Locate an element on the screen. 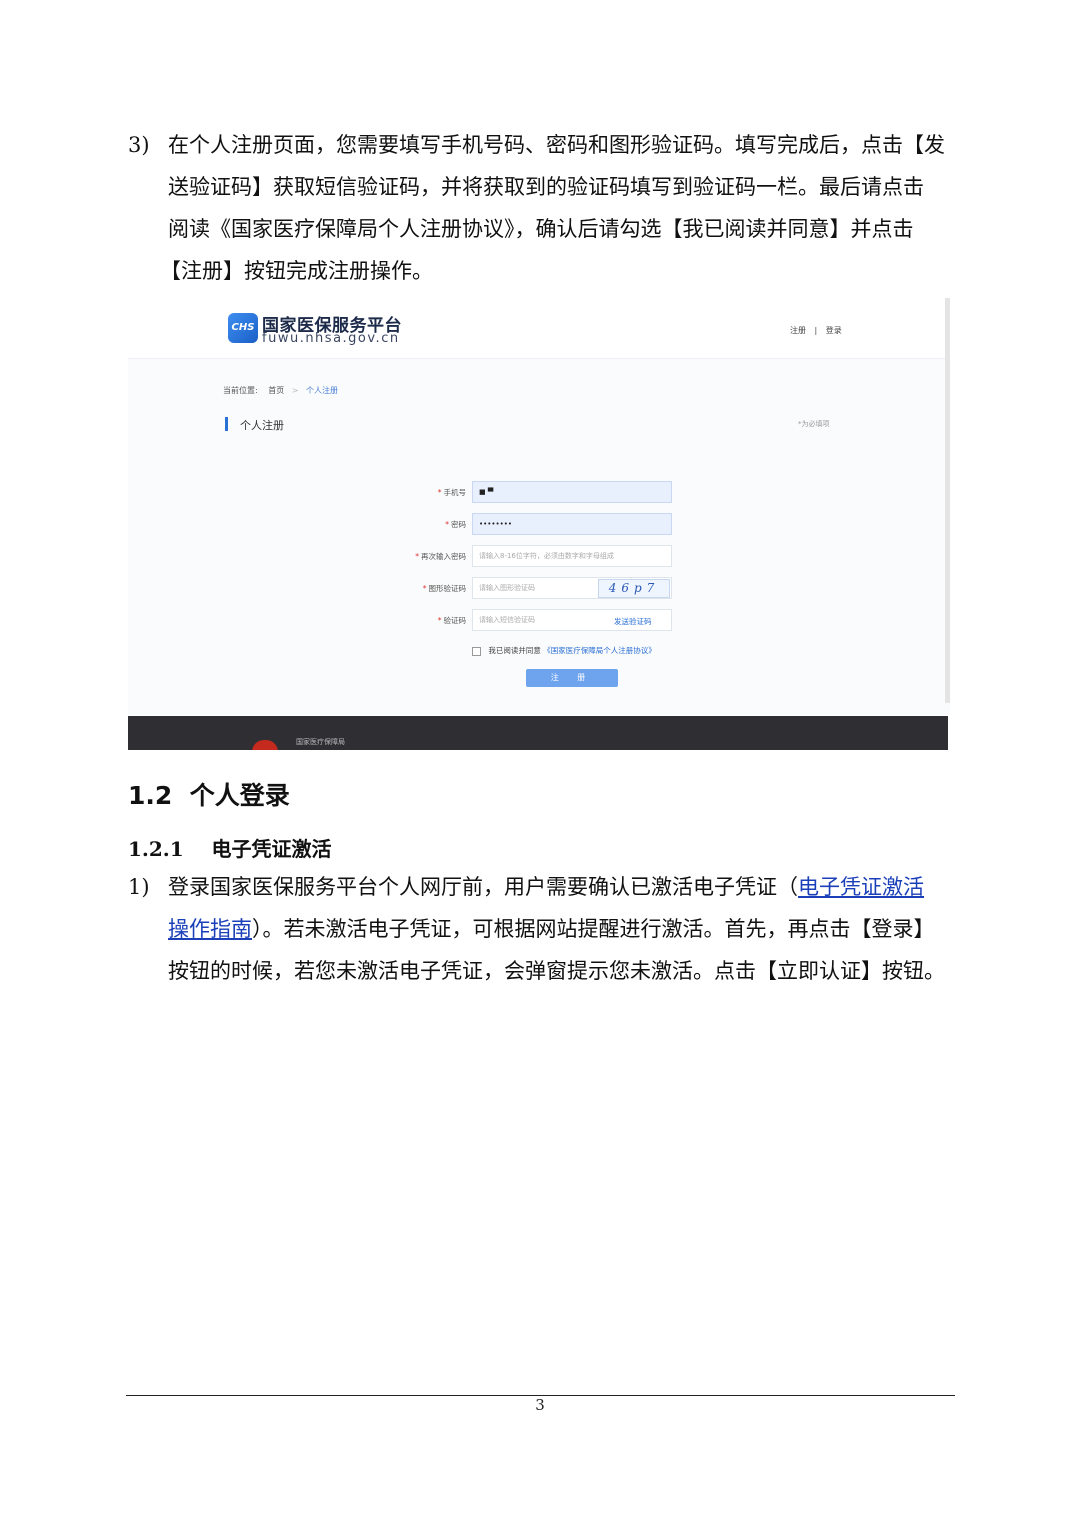 Image resolution: width=1080 pixels, height=1528 pixels. step-3-line-3: 阅读《国家医疗保障局个人注册协议》，确认后请勾选【我已阅读并同意】并点击 is located at coordinates (541, 229).